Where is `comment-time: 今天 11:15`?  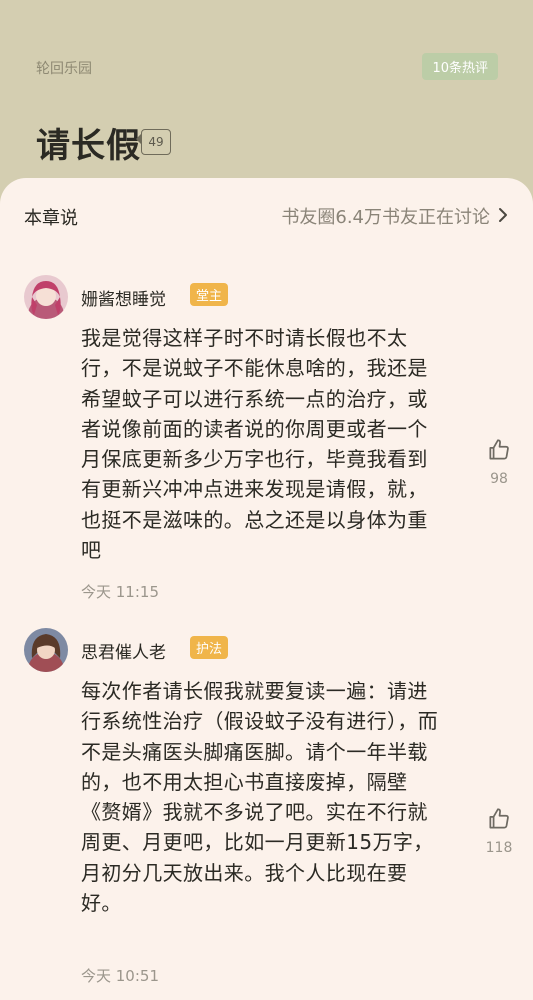 comment-time: 今天 11:15 is located at coordinates (120, 592).